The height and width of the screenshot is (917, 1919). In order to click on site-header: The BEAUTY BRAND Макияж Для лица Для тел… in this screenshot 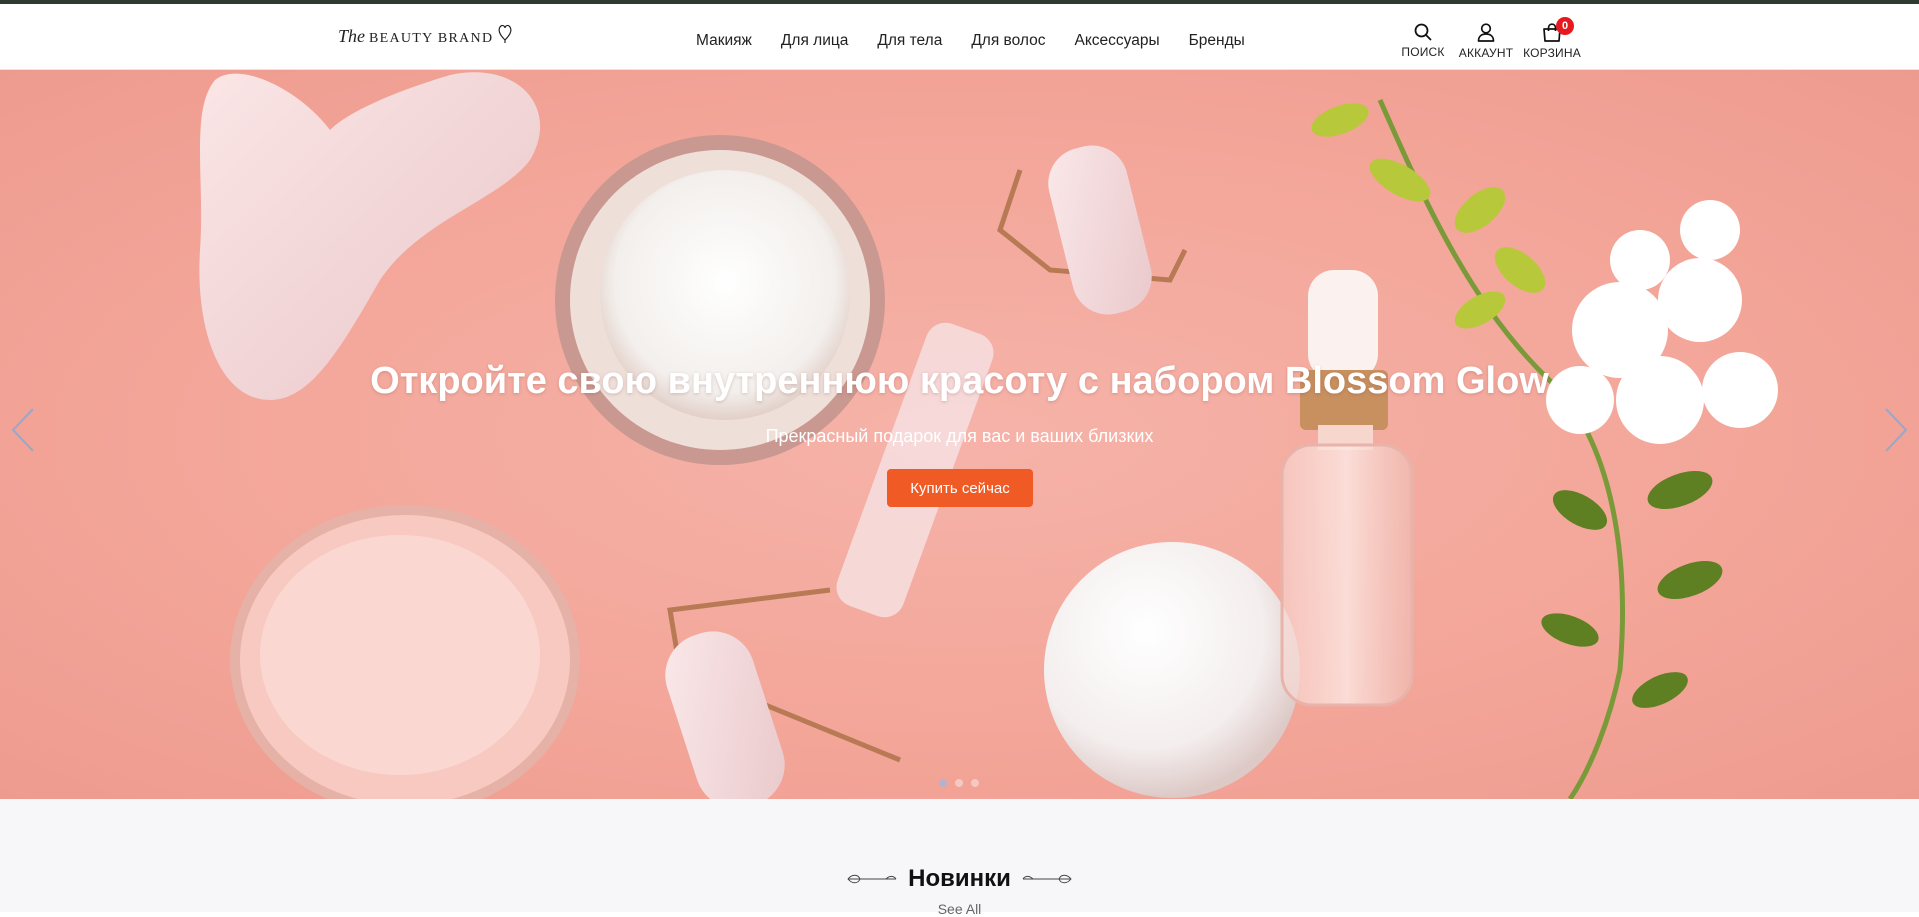, I will do `click(959, 37)`.